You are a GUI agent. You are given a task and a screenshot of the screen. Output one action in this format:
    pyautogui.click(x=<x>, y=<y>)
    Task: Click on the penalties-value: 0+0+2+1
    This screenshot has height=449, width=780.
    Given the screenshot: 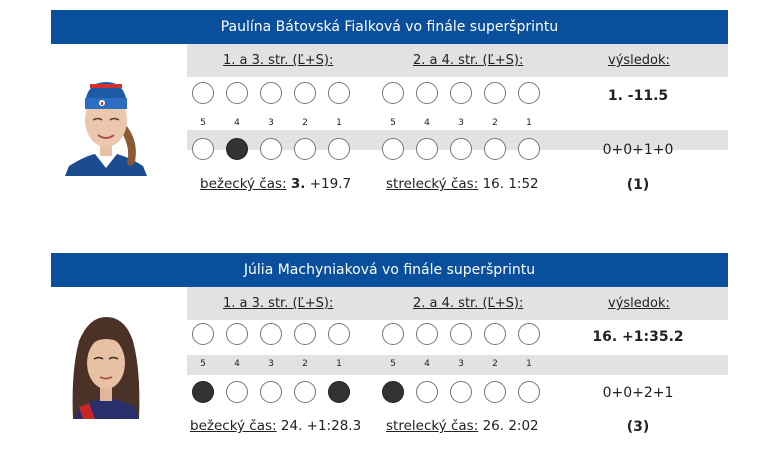 What is the action you would take?
    pyautogui.click(x=638, y=393)
    